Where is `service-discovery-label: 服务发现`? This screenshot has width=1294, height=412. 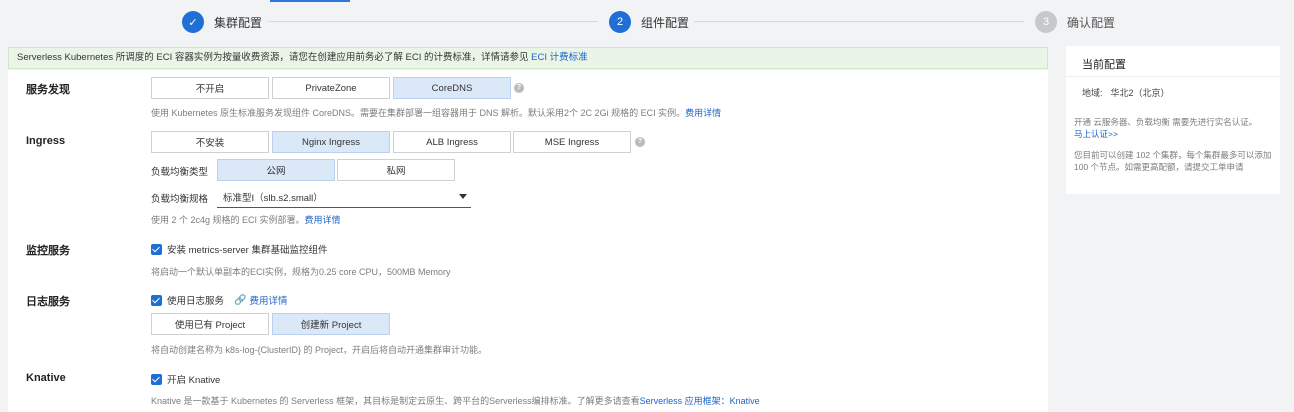
service-discovery-label: 服务发现 is located at coordinates (48, 90).